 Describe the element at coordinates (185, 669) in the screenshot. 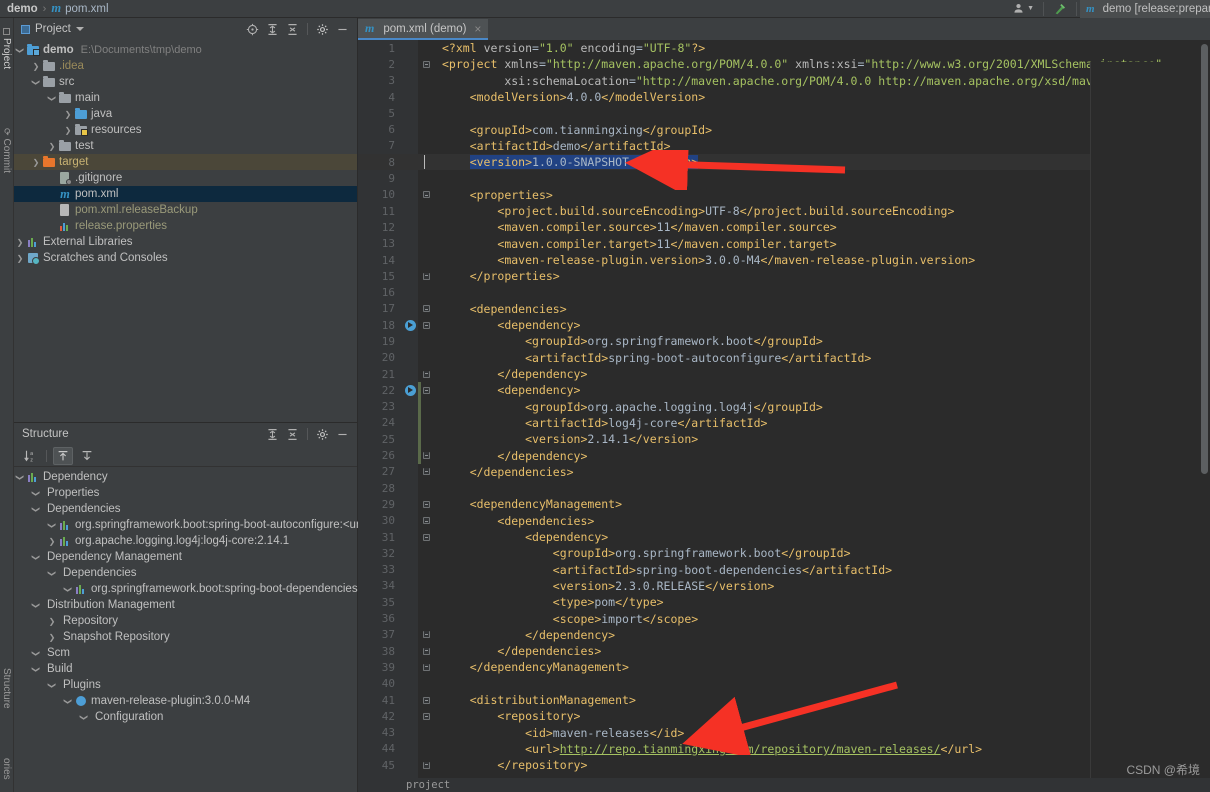

I see `structure-tree-row: ❯ Build` at that location.